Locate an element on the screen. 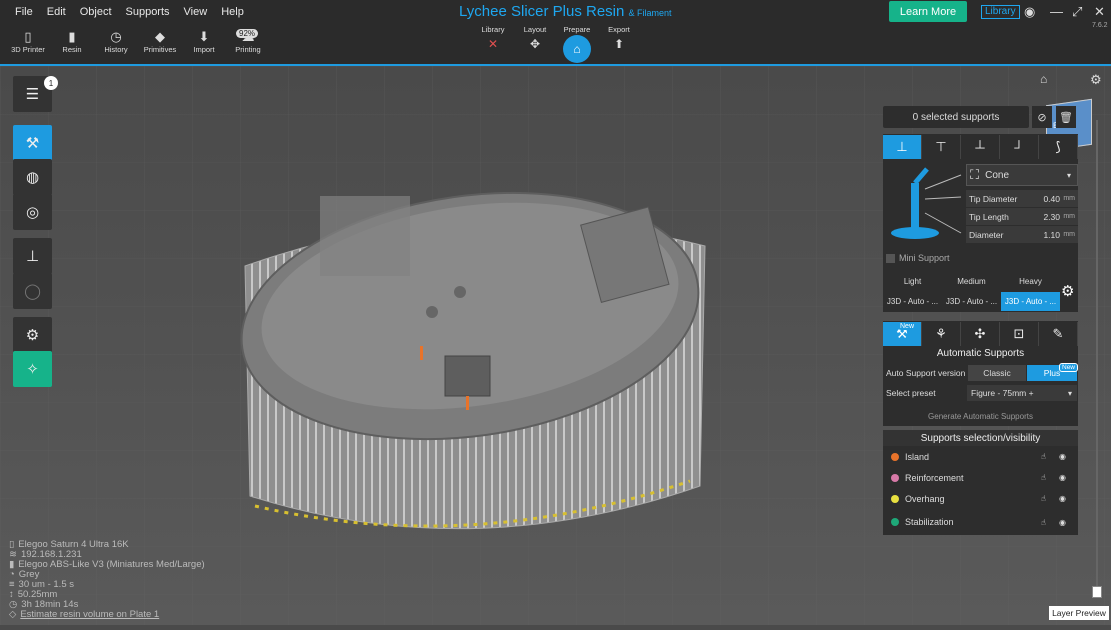 Image resolution: width=1111 pixels, height=630 pixels. support-type-island: Island ☝ ◉ is located at coordinates (980, 456).